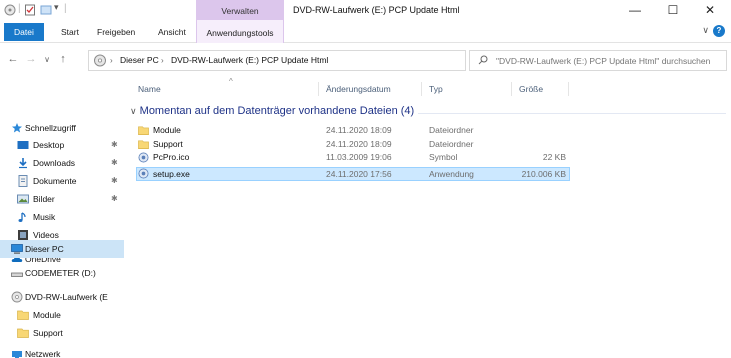 This screenshot has width=731, height=358. I want to click on column-header-name: Name, so click(149, 89).